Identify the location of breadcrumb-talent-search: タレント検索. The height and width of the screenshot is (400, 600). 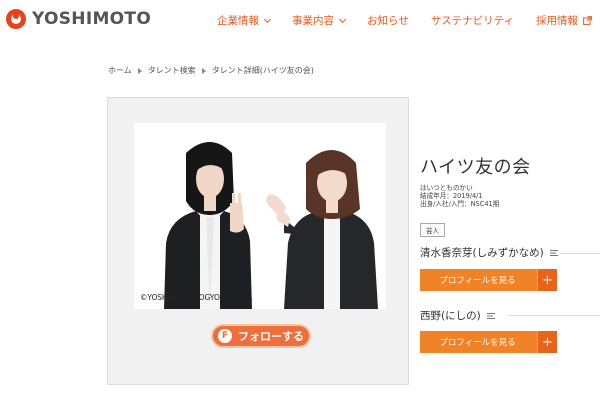
(172, 70).